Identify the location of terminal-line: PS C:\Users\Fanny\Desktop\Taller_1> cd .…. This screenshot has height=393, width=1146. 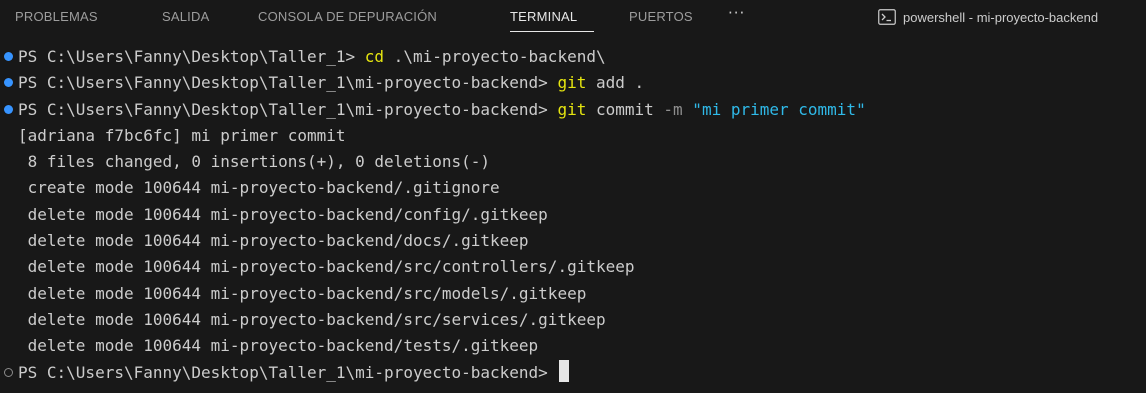
(573, 57).